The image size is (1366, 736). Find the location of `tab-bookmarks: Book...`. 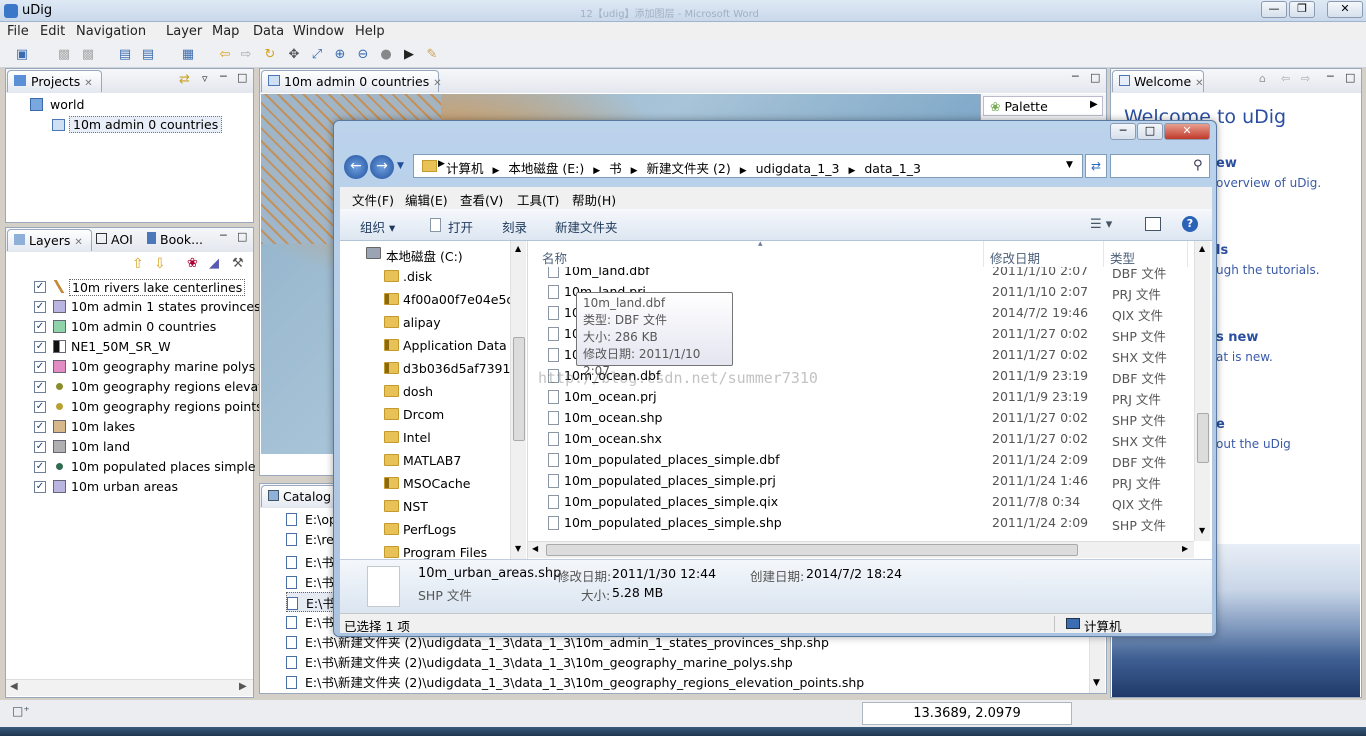

tab-bookmarks: Book... is located at coordinates (175, 239).